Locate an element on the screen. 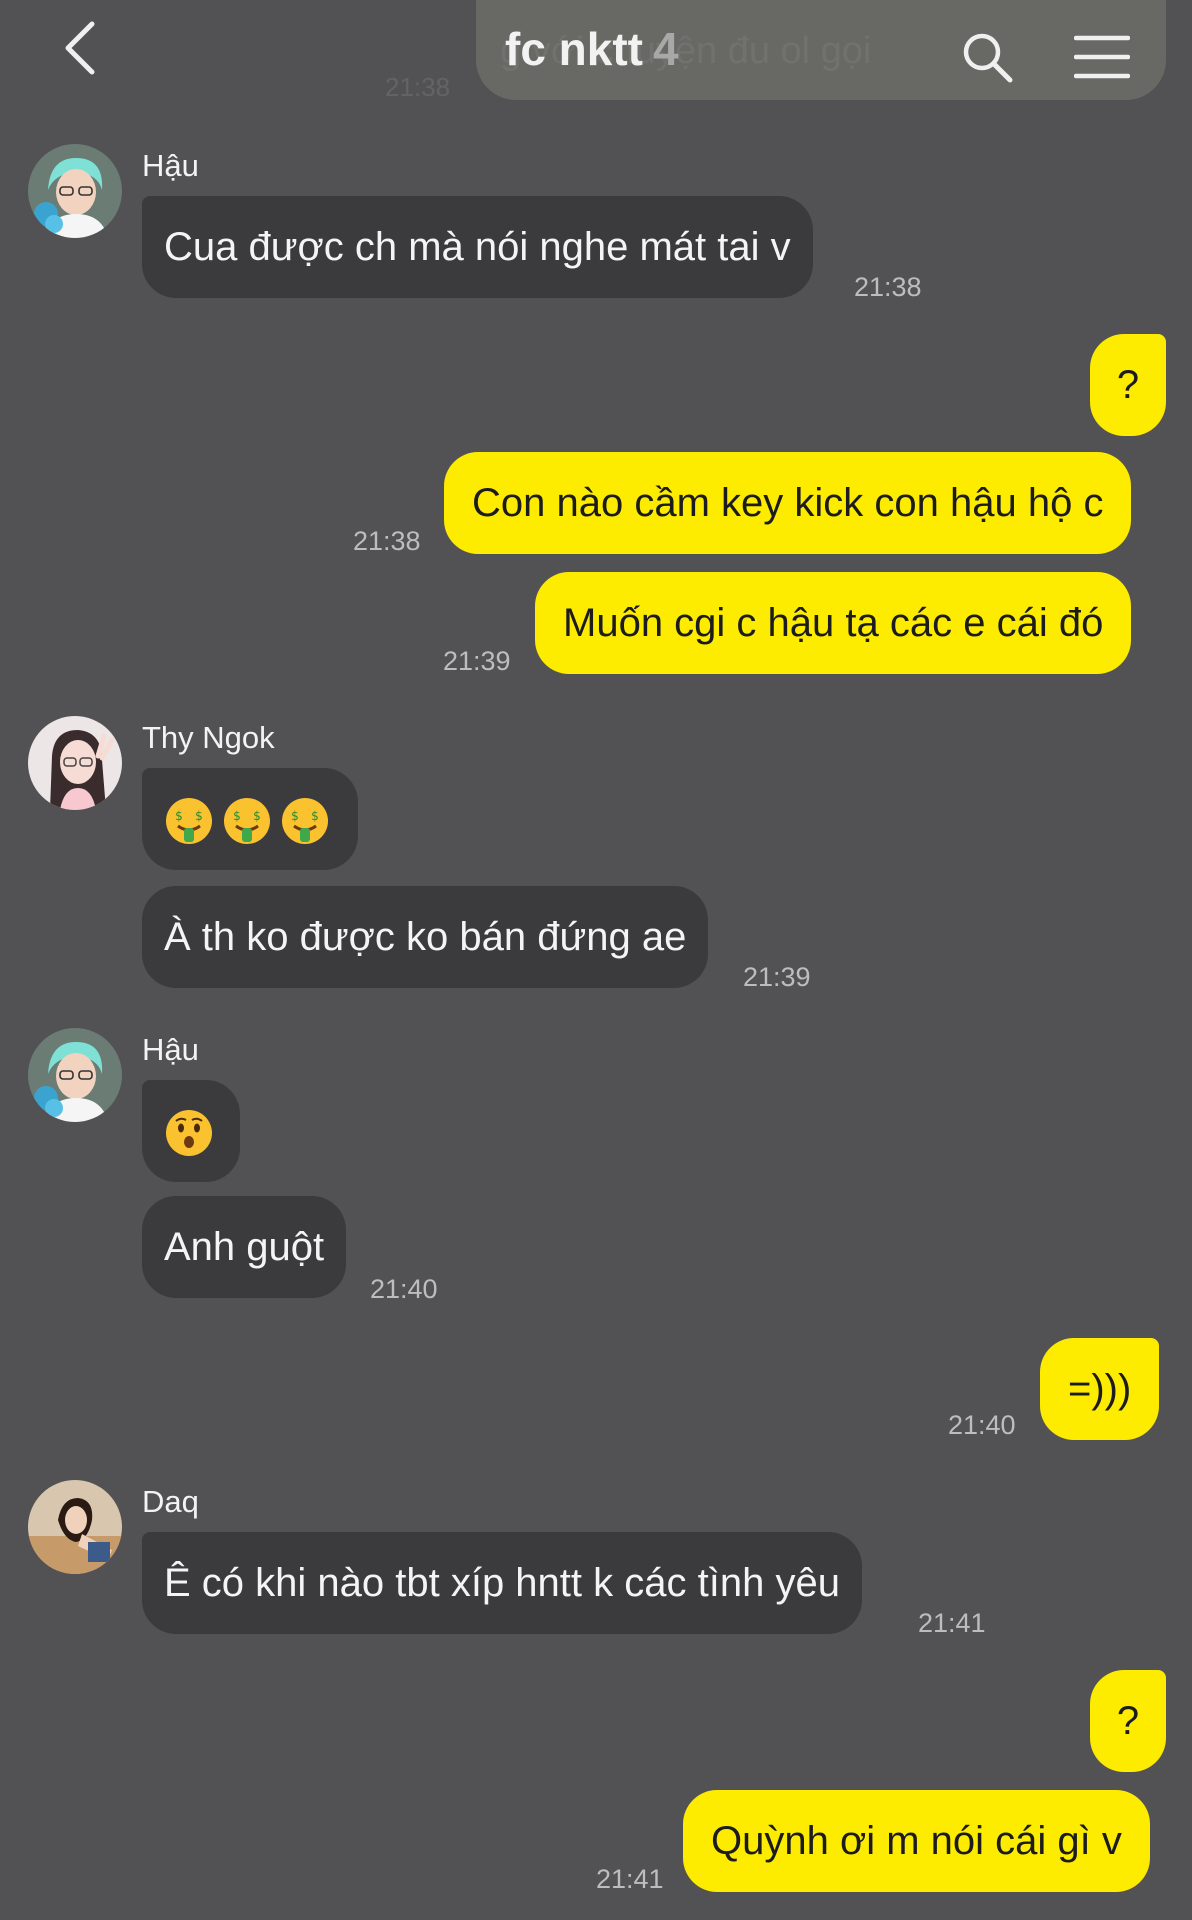 This screenshot has width=1192, height=1920. menu-button is located at coordinates (1102, 57).